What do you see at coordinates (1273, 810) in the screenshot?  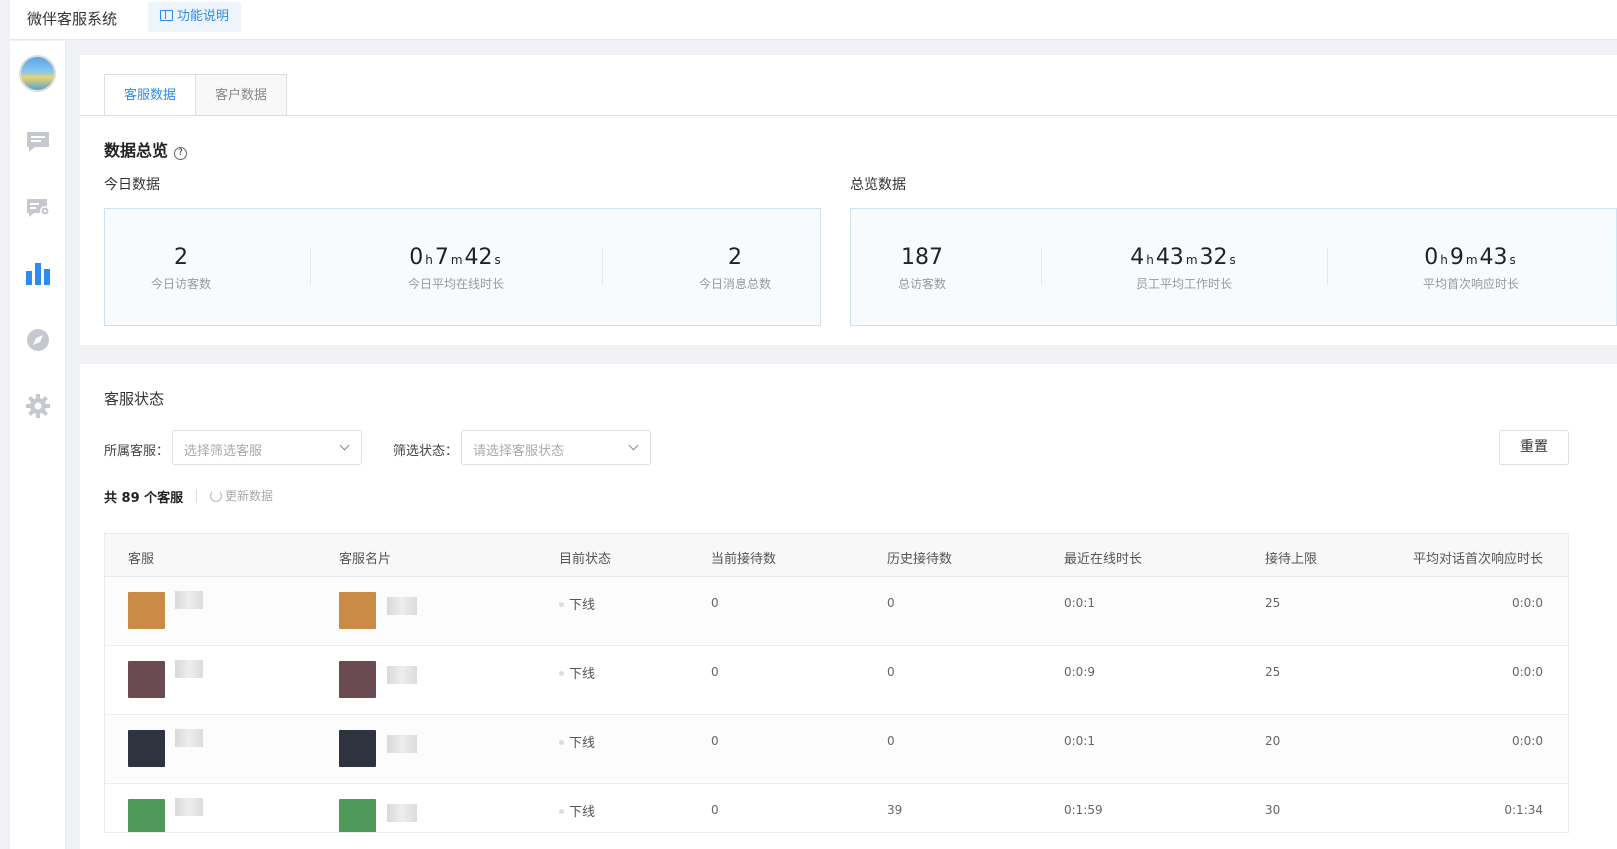 I see `limit-cell: 30` at bounding box center [1273, 810].